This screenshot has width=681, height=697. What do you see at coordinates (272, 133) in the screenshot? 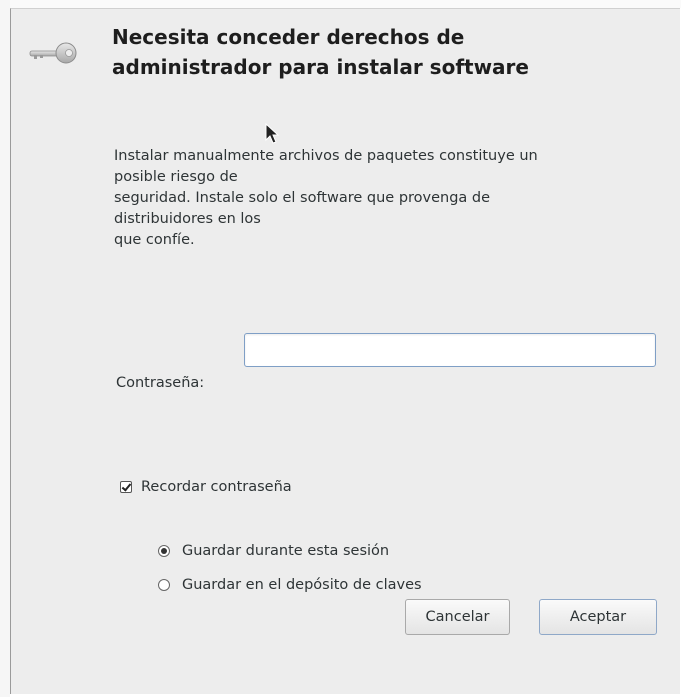
I see `mouse-cursor-icon` at bounding box center [272, 133].